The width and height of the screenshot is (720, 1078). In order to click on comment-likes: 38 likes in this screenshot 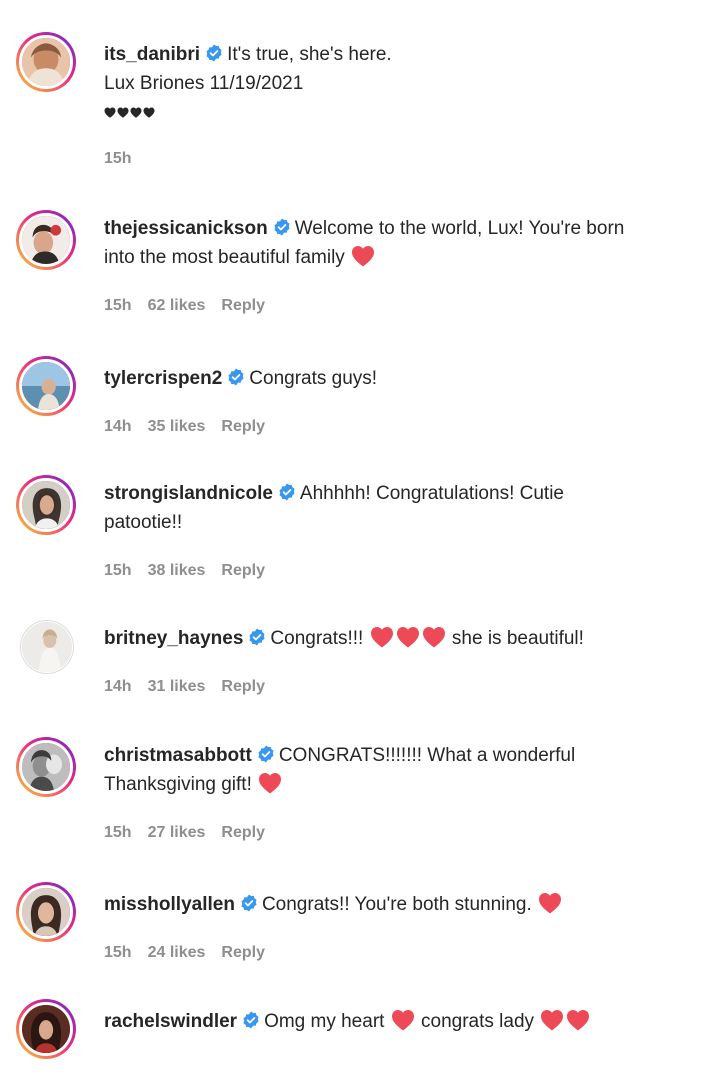, I will do `click(177, 570)`.